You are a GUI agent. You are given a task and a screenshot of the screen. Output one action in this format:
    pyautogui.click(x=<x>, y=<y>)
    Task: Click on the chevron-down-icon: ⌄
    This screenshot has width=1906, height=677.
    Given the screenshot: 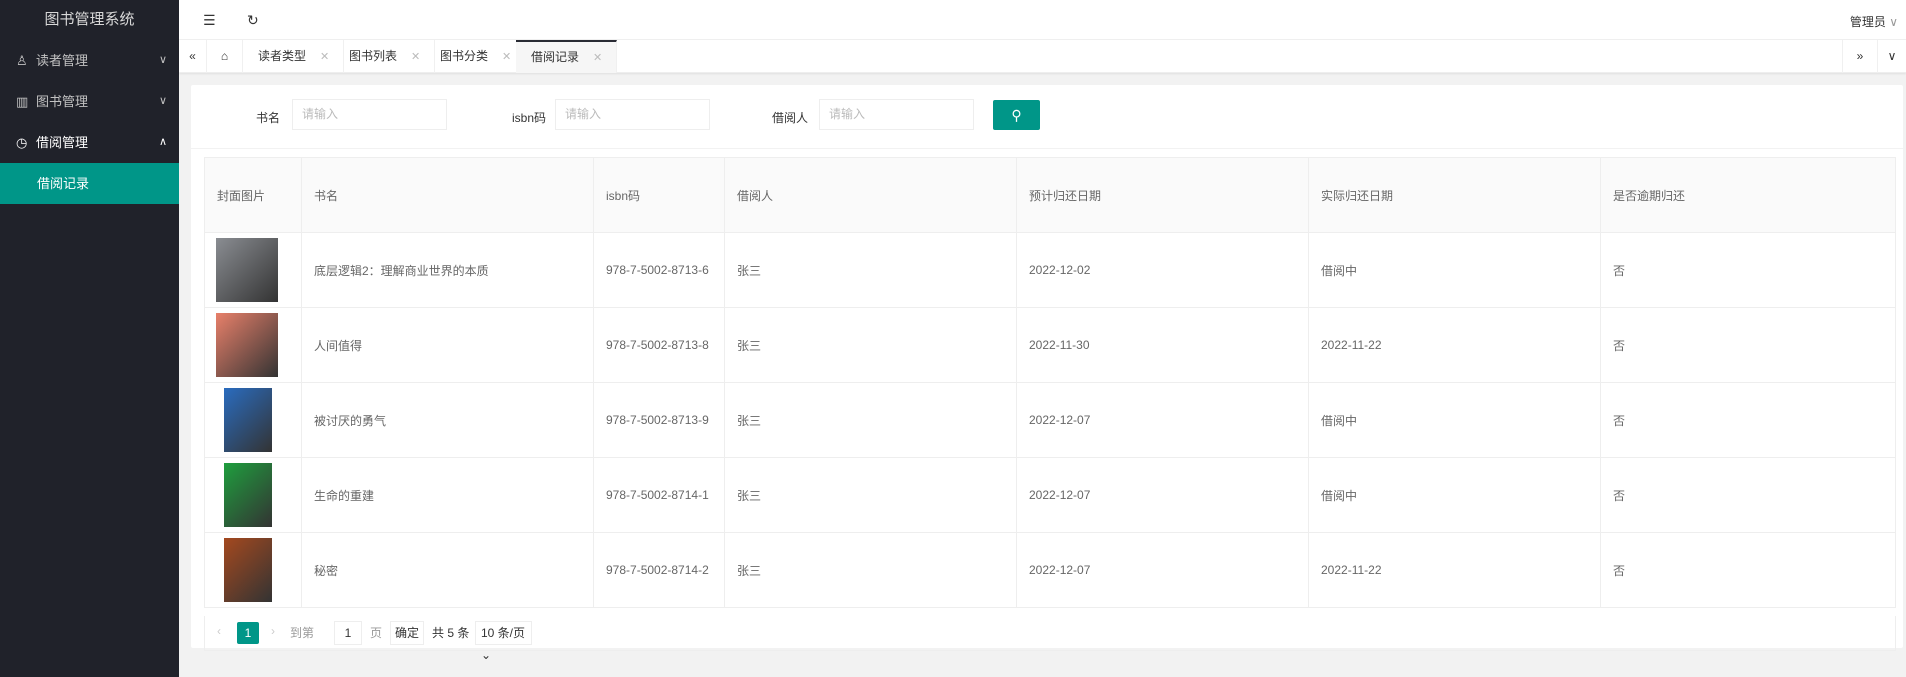 What is the action you would take?
    pyautogui.click(x=486, y=655)
    